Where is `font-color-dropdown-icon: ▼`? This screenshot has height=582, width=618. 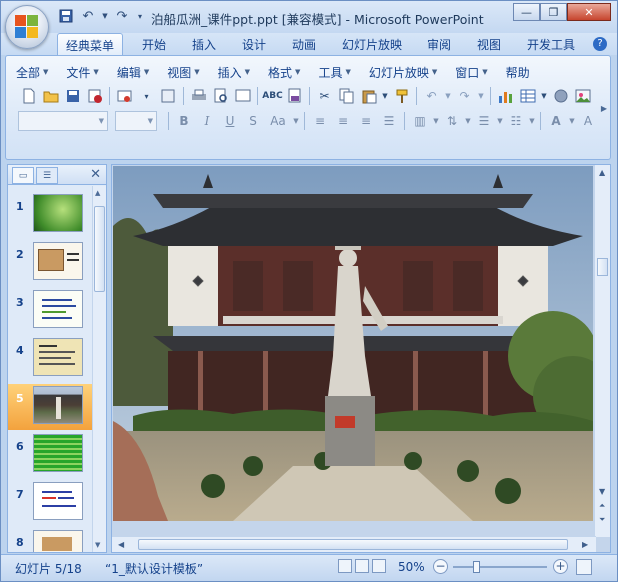 font-color-dropdown-icon: ▼ is located at coordinates (572, 121).